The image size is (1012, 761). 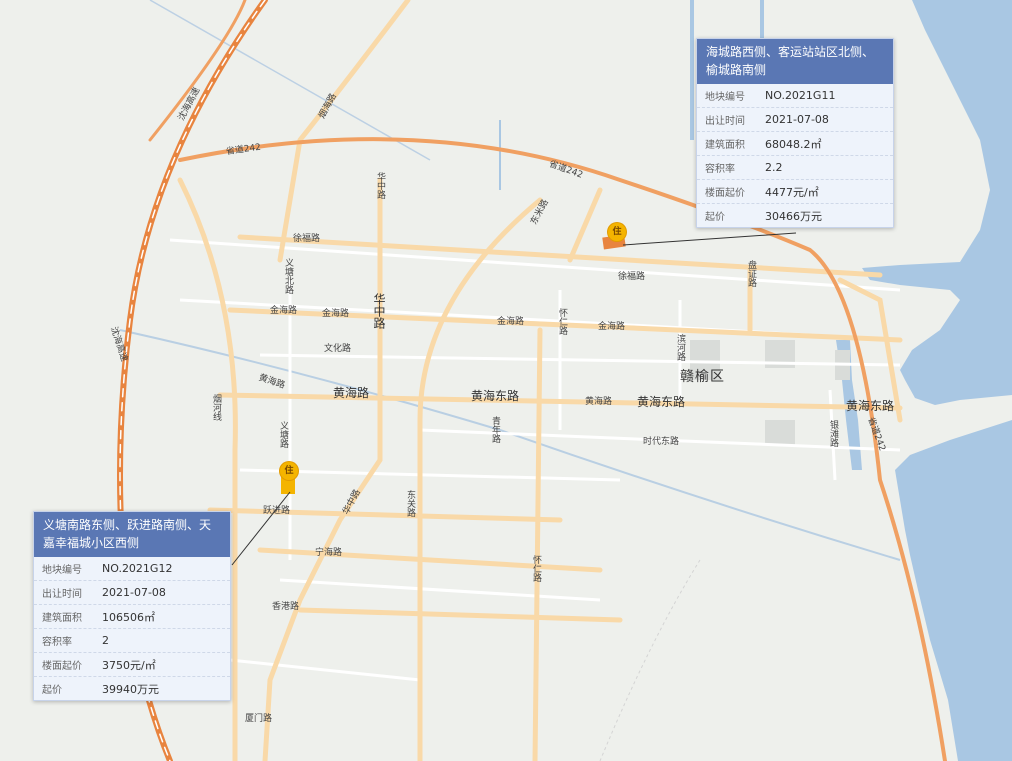 I want to click on card-row: 起价 30466万元, so click(x=795, y=215).